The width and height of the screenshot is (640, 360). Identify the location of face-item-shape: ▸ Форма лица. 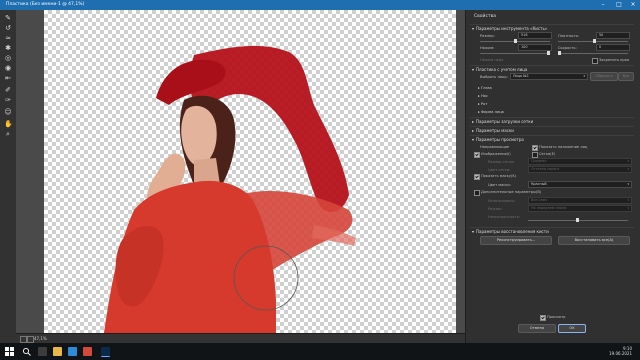
(491, 112).